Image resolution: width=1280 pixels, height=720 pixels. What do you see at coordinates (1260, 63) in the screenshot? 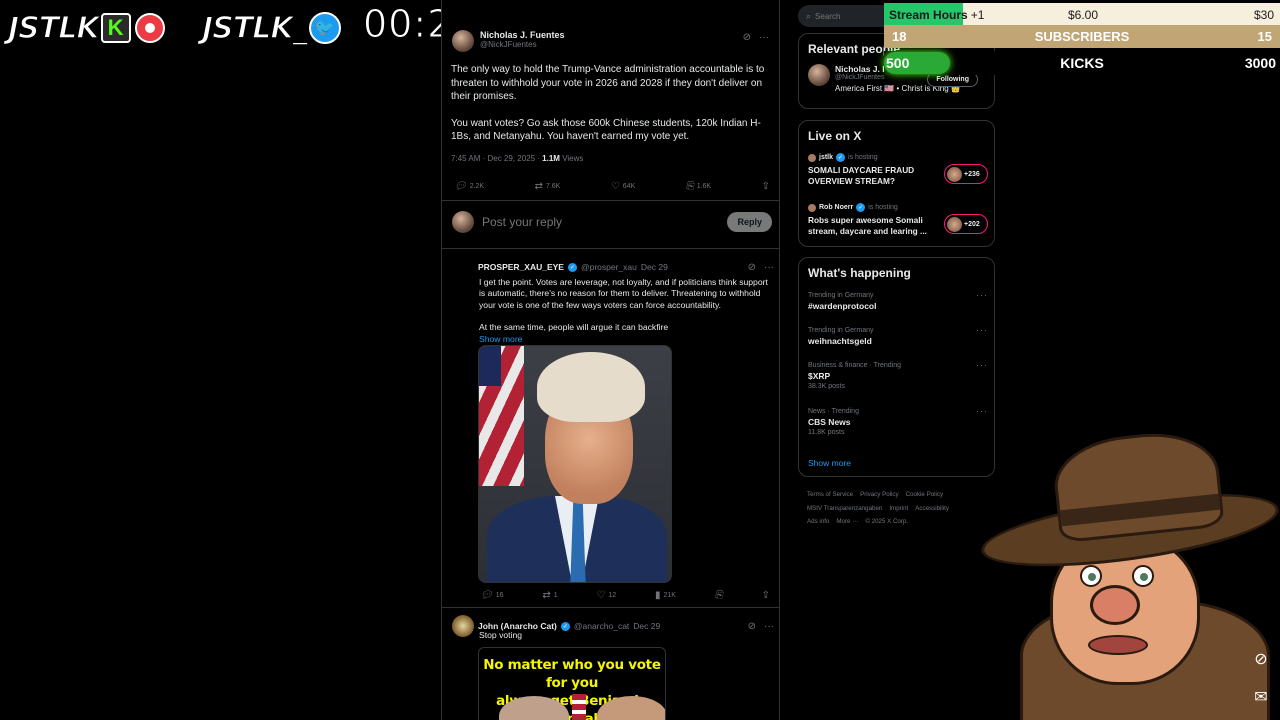
I see `goal-target: 3000` at bounding box center [1260, 63].